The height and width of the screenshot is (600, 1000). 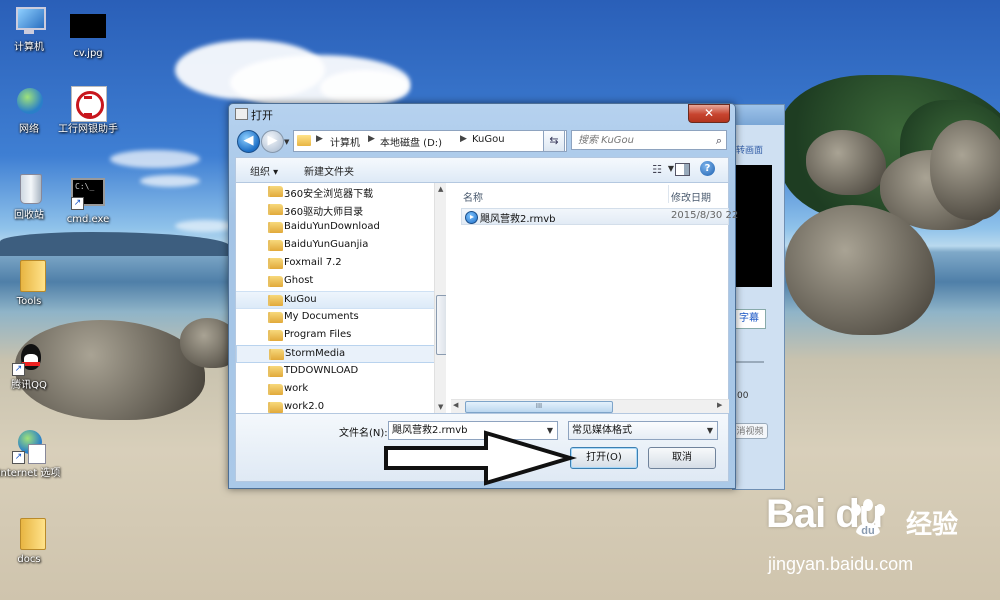 I want to click on scroll-down-icon: ▼, so click(x=440, y=407).